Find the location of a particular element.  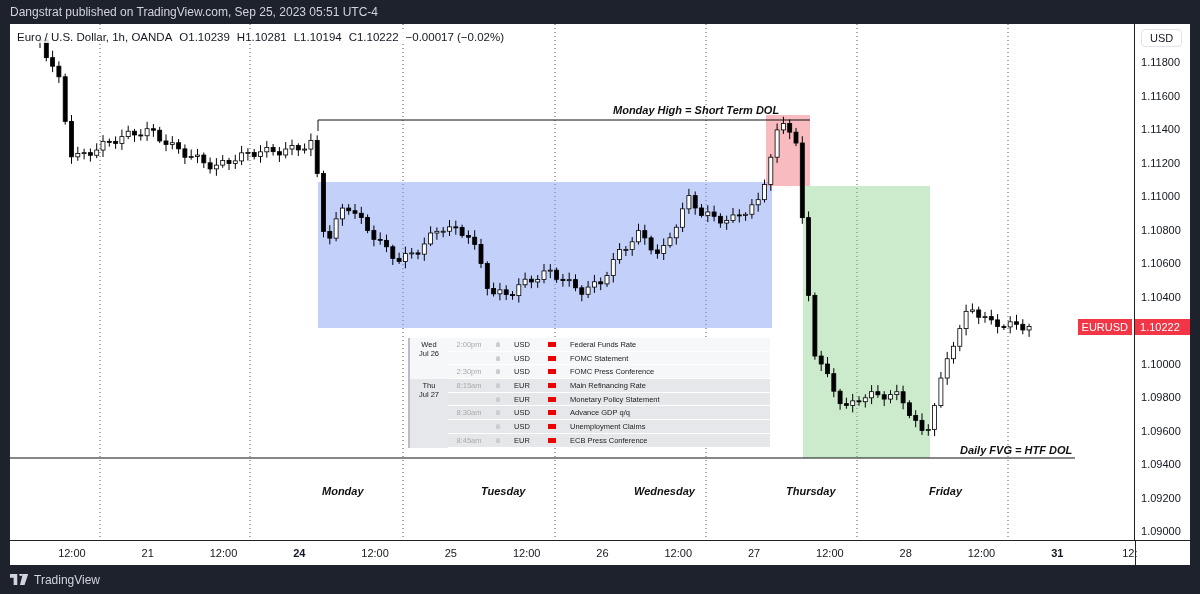

time-label: 21 is located at coordinates (147, 553).